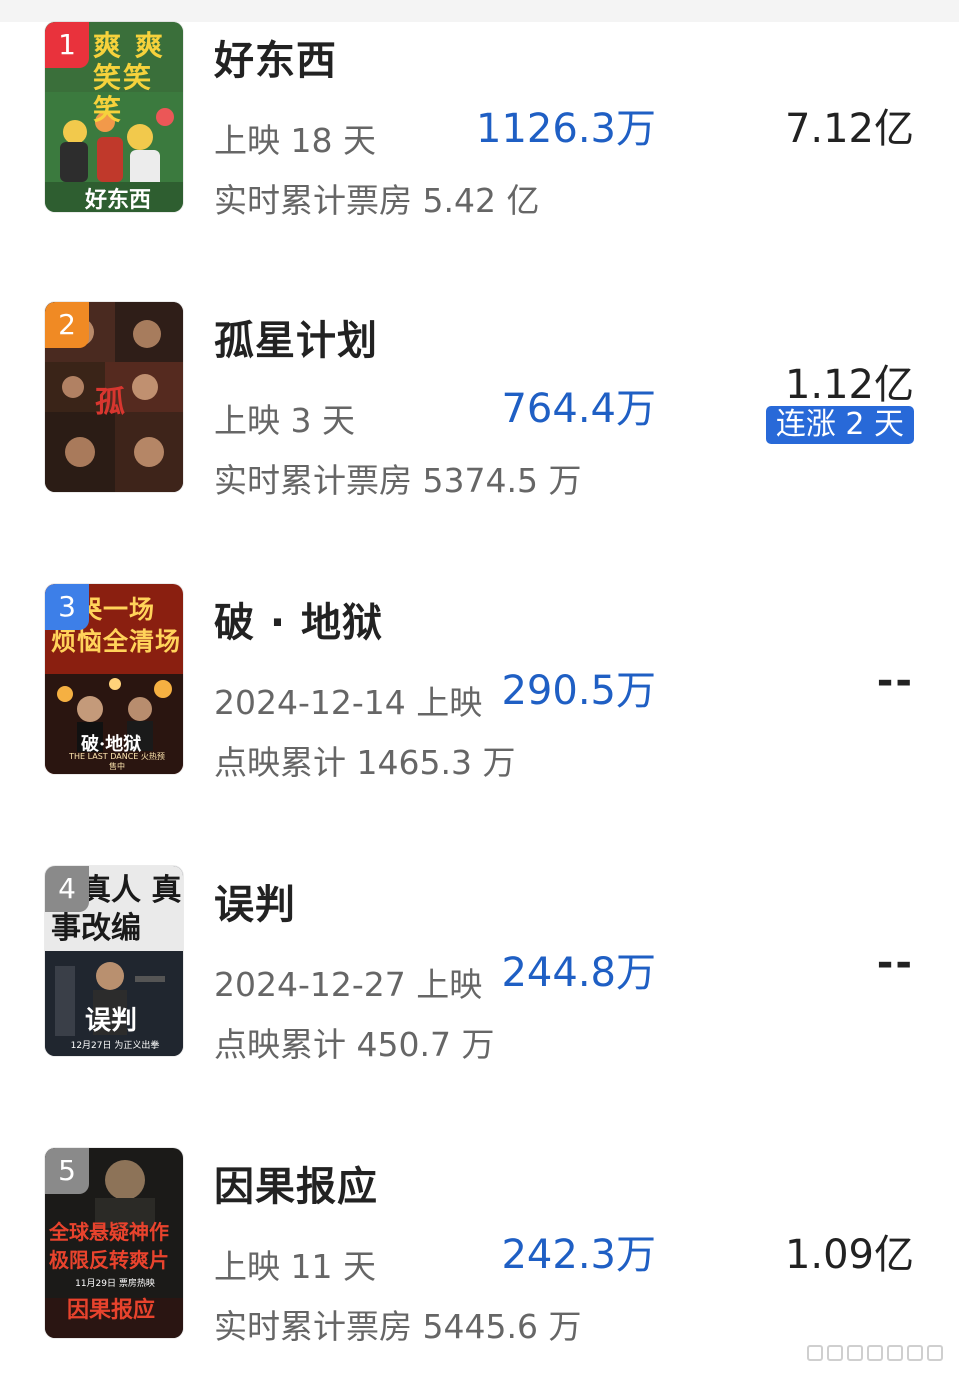 This screenshot has height=1377, width=959. Describe the element at coordinates (299, 623) in the screenshot. I see `movie-title: 破 · 地狱` at that location.